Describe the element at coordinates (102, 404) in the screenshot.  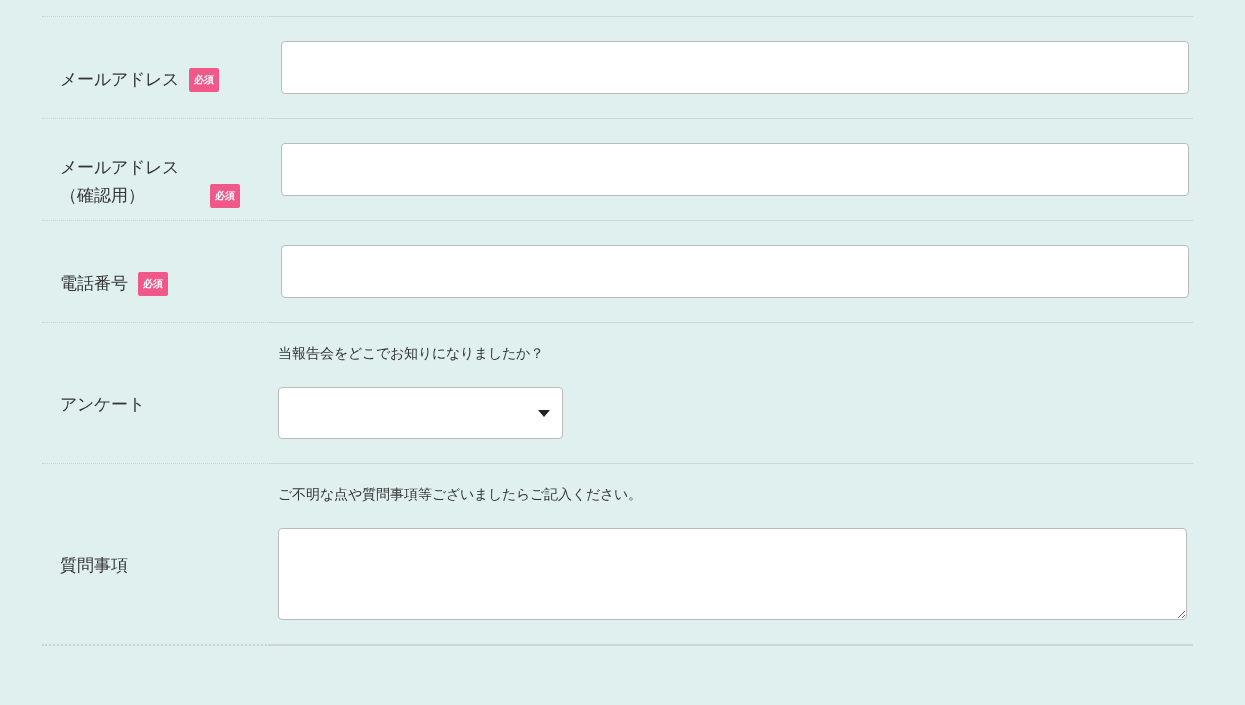
I see `field-label: アンケート` at that location.